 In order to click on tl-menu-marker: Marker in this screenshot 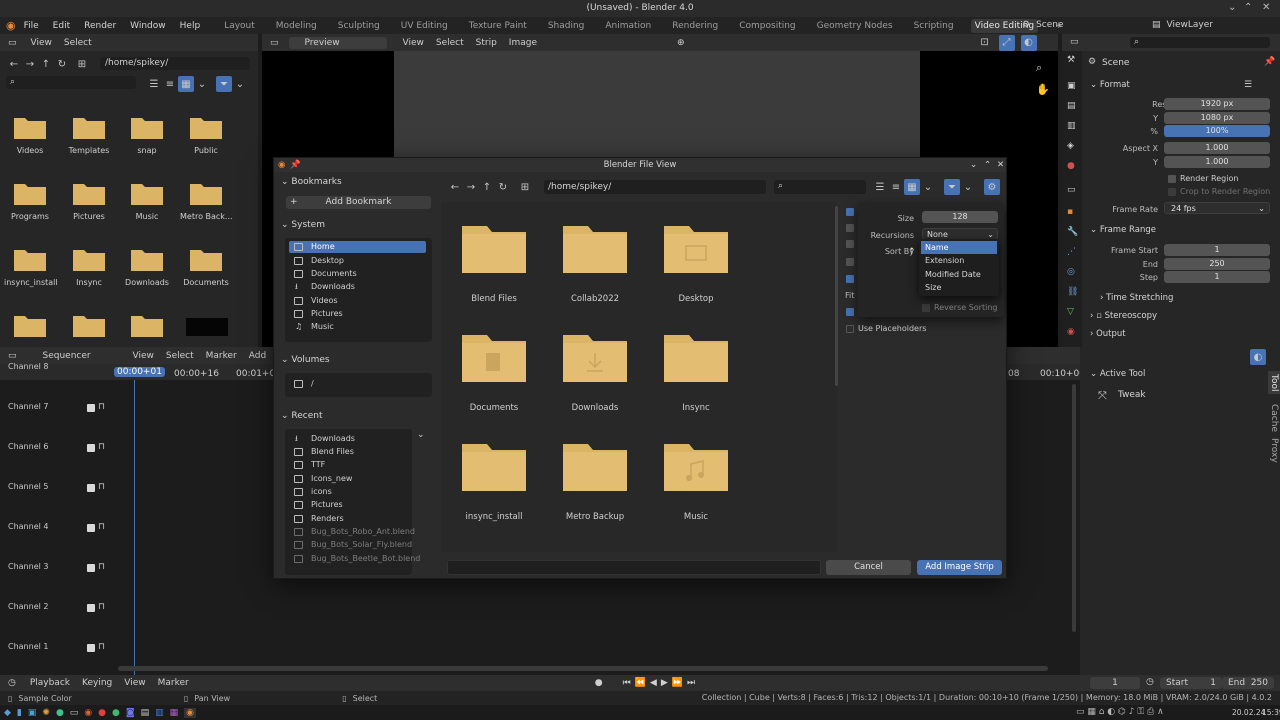, I will do `click(173, 683)`.